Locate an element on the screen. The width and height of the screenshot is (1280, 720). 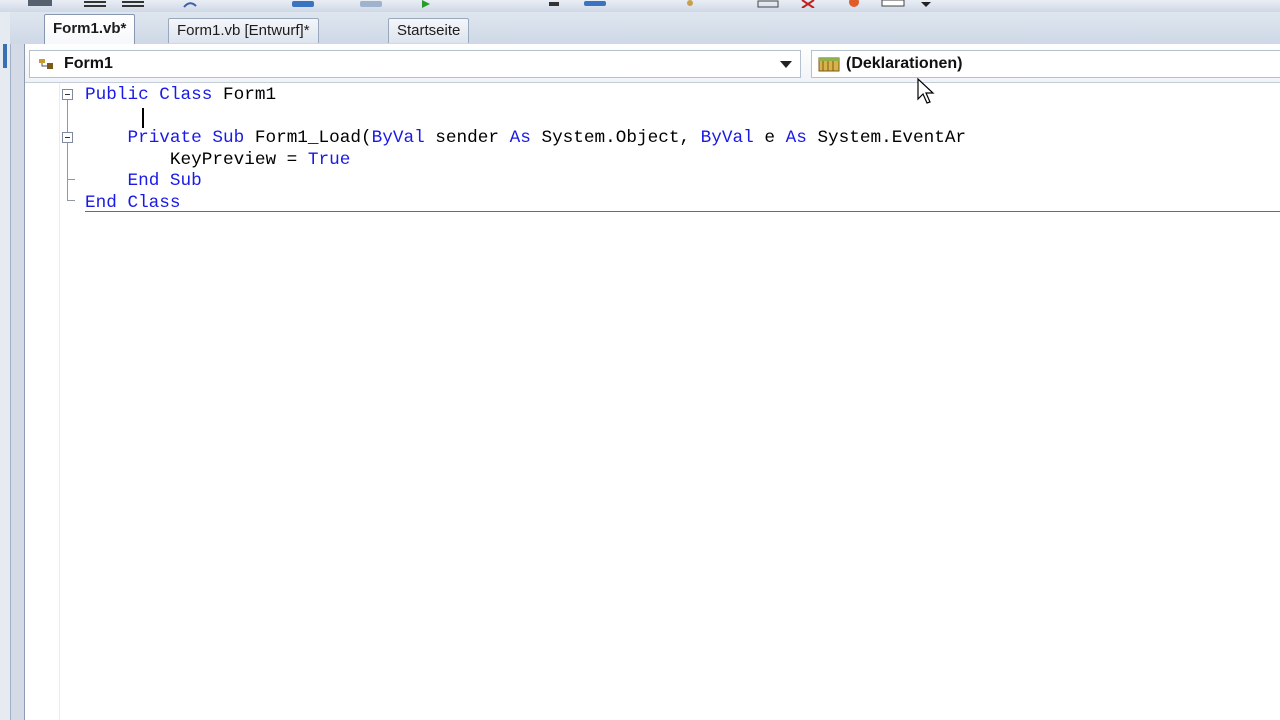
collapse-class-icon is located at coordinates (67, 94).